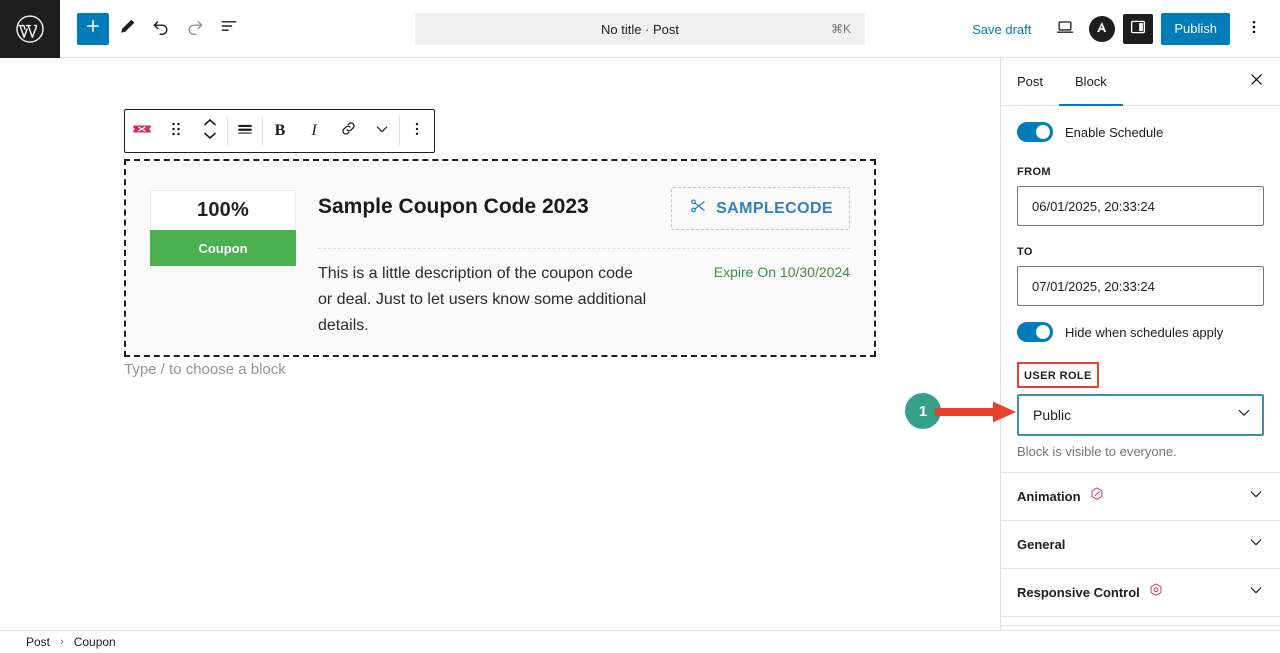 This screenshot has width=1280, height=653. I want to click on wordpress-logo-icon, so click(30, 29).